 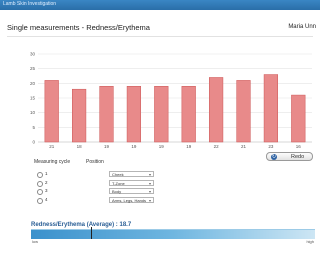 I want to click on position-header: Position, so click(x=95, y=162).